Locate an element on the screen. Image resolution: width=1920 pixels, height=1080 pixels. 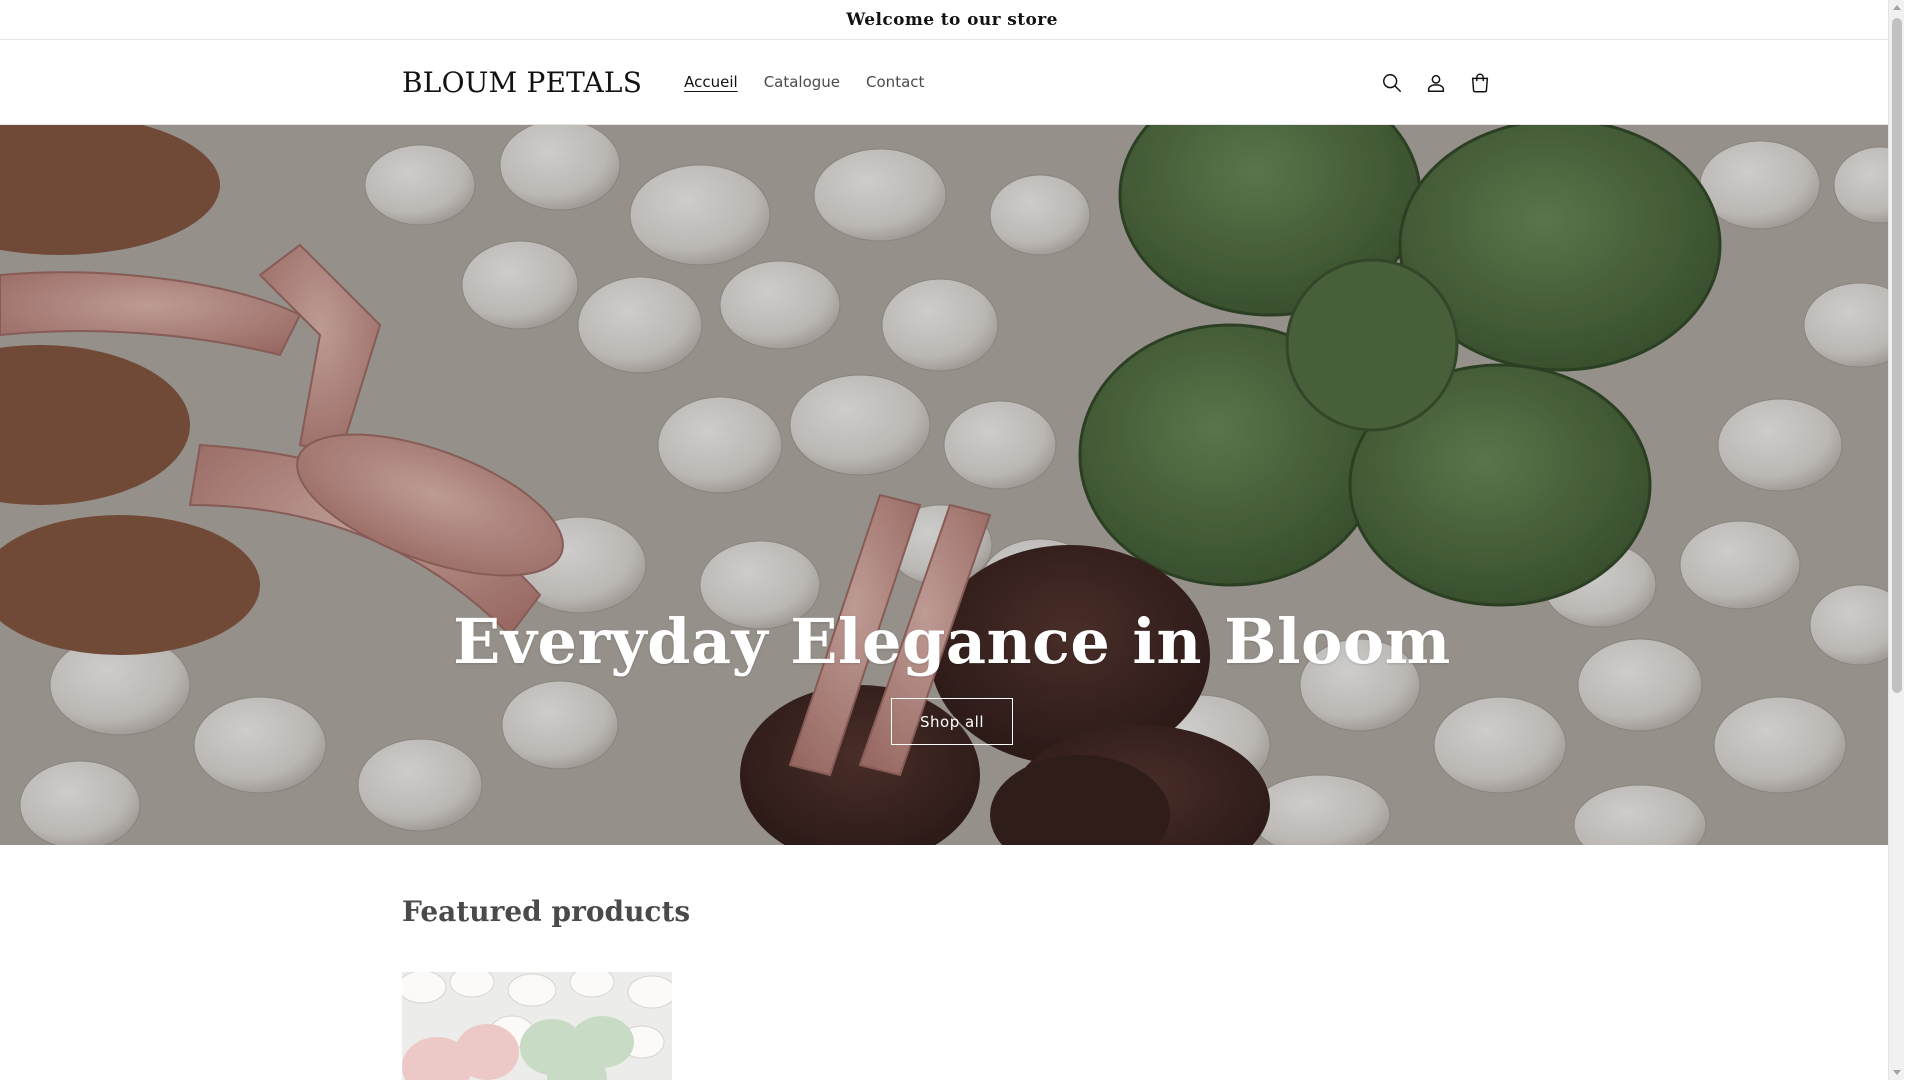
hero-title: Everyday Elegance in Bloom is located at coordinates (952, 641).